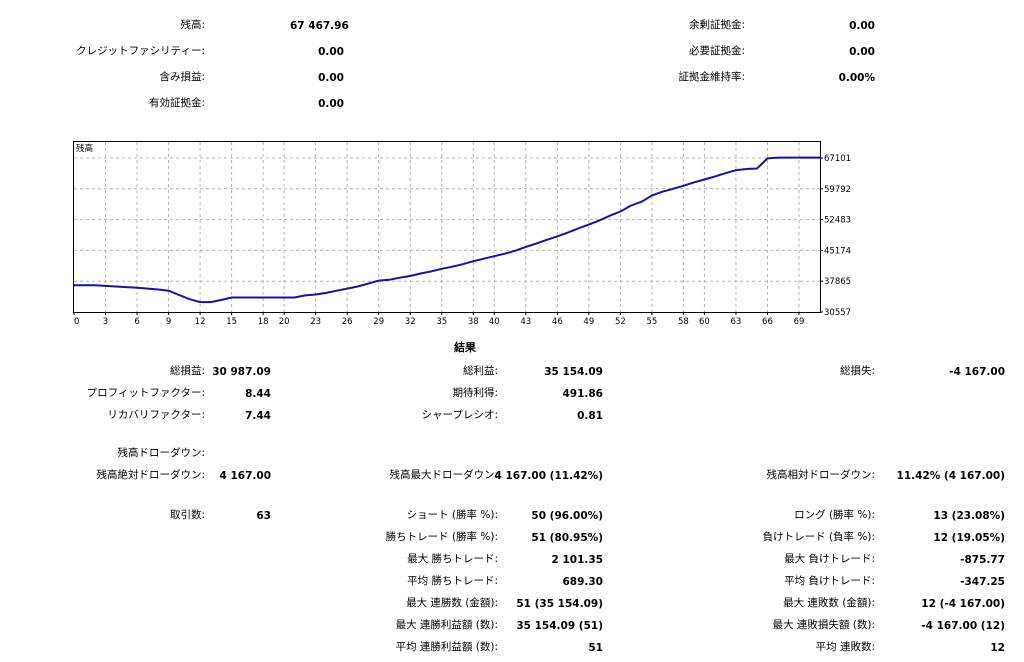 The image size is (1024, 662). I want to click on x-tick-label: 43, so click(525, 322).